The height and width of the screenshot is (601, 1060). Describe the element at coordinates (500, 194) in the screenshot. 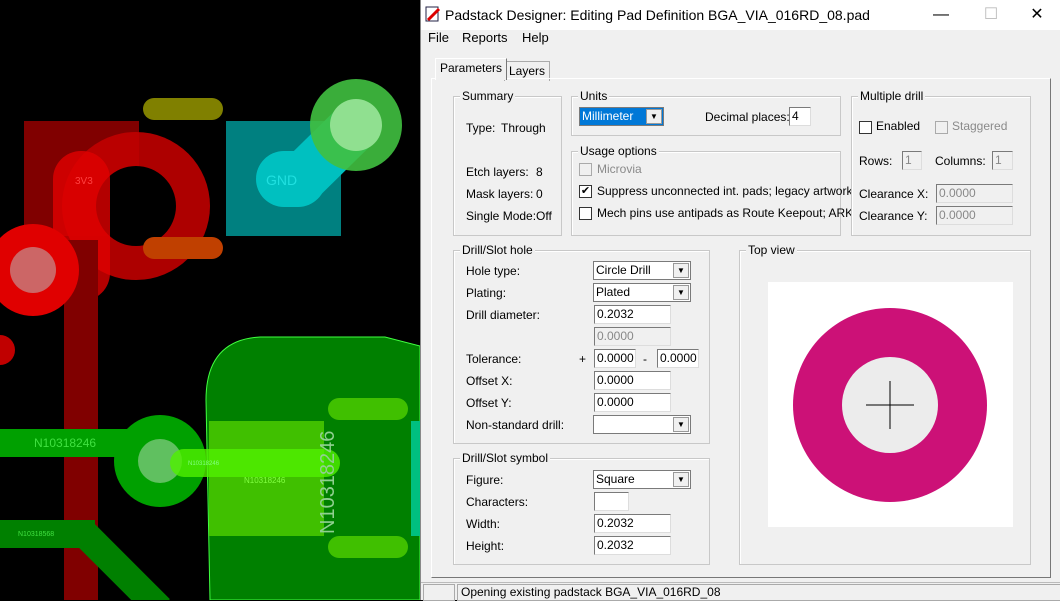

I see `mask-layers-label: Mask layers:` at that location.